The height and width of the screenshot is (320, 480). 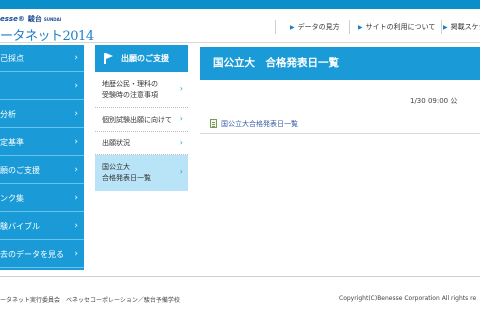 What do you see at coordinates (42, 58) in the screenshot?
I see `sidebar-item-self-scoring: 己採点 ›` at bounding box center [42, 58].